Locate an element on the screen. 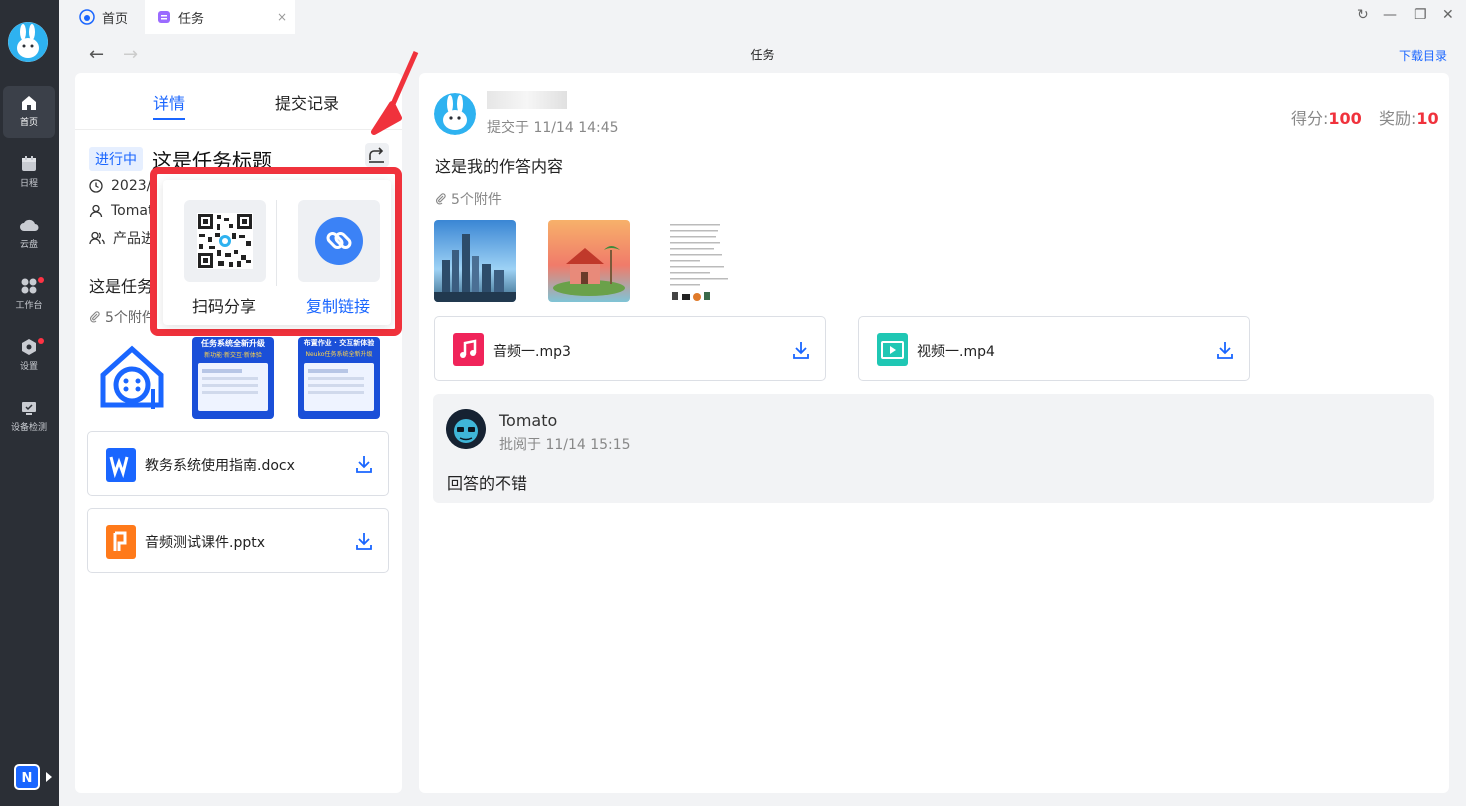 This screenshot has height=806, width=1466. device-check-icon is located at coordinates (29, 408).